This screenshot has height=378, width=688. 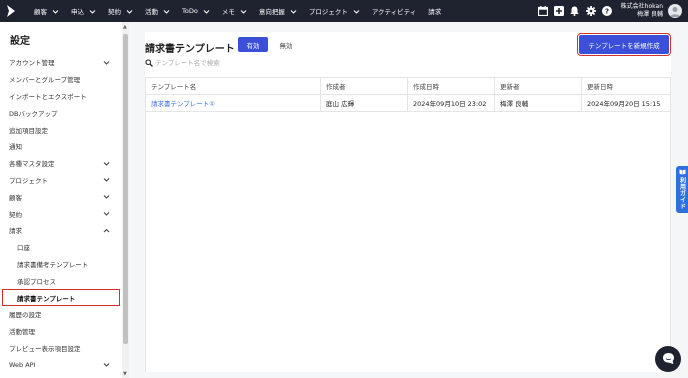 I want to click on nav-item-label: メモ, so click(x=228, y=12).